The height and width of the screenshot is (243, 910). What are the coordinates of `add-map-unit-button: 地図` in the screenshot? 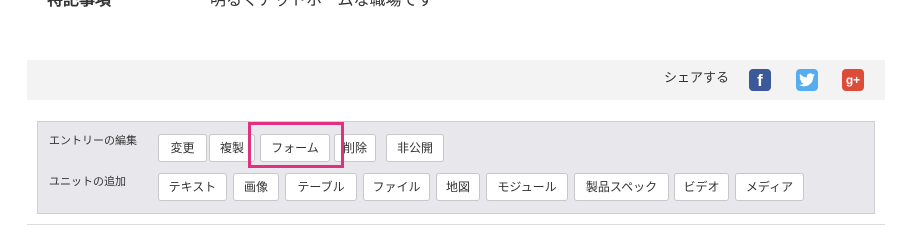 It's located at (458, 187).